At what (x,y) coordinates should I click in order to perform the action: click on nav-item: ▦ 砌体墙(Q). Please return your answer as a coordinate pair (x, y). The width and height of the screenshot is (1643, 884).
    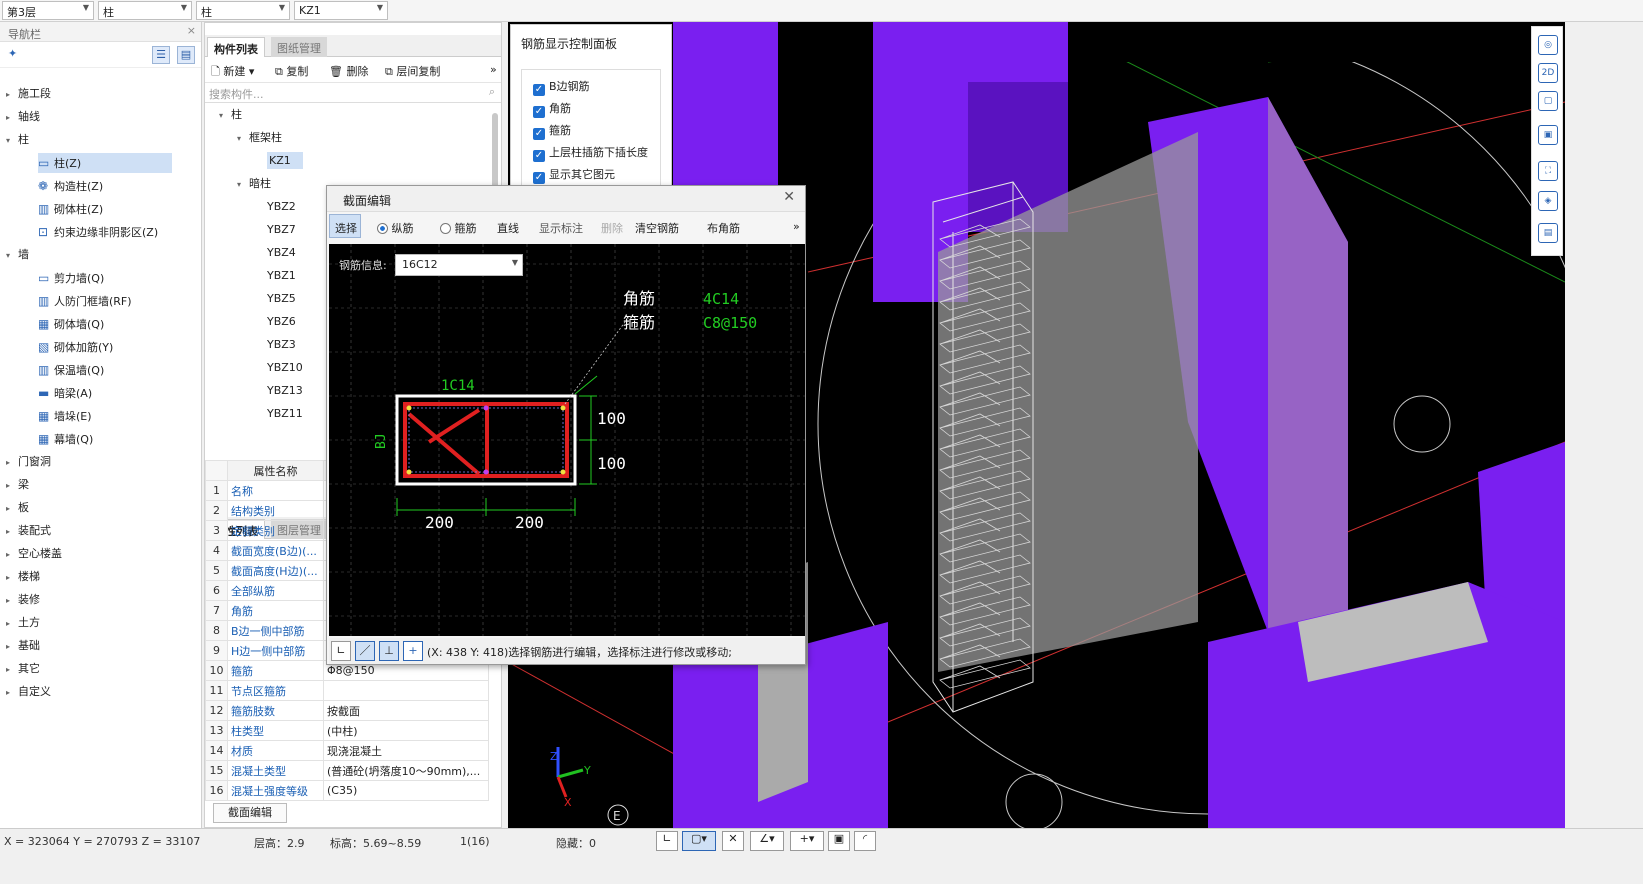
    Looking at the image, I should click on (118, 324).